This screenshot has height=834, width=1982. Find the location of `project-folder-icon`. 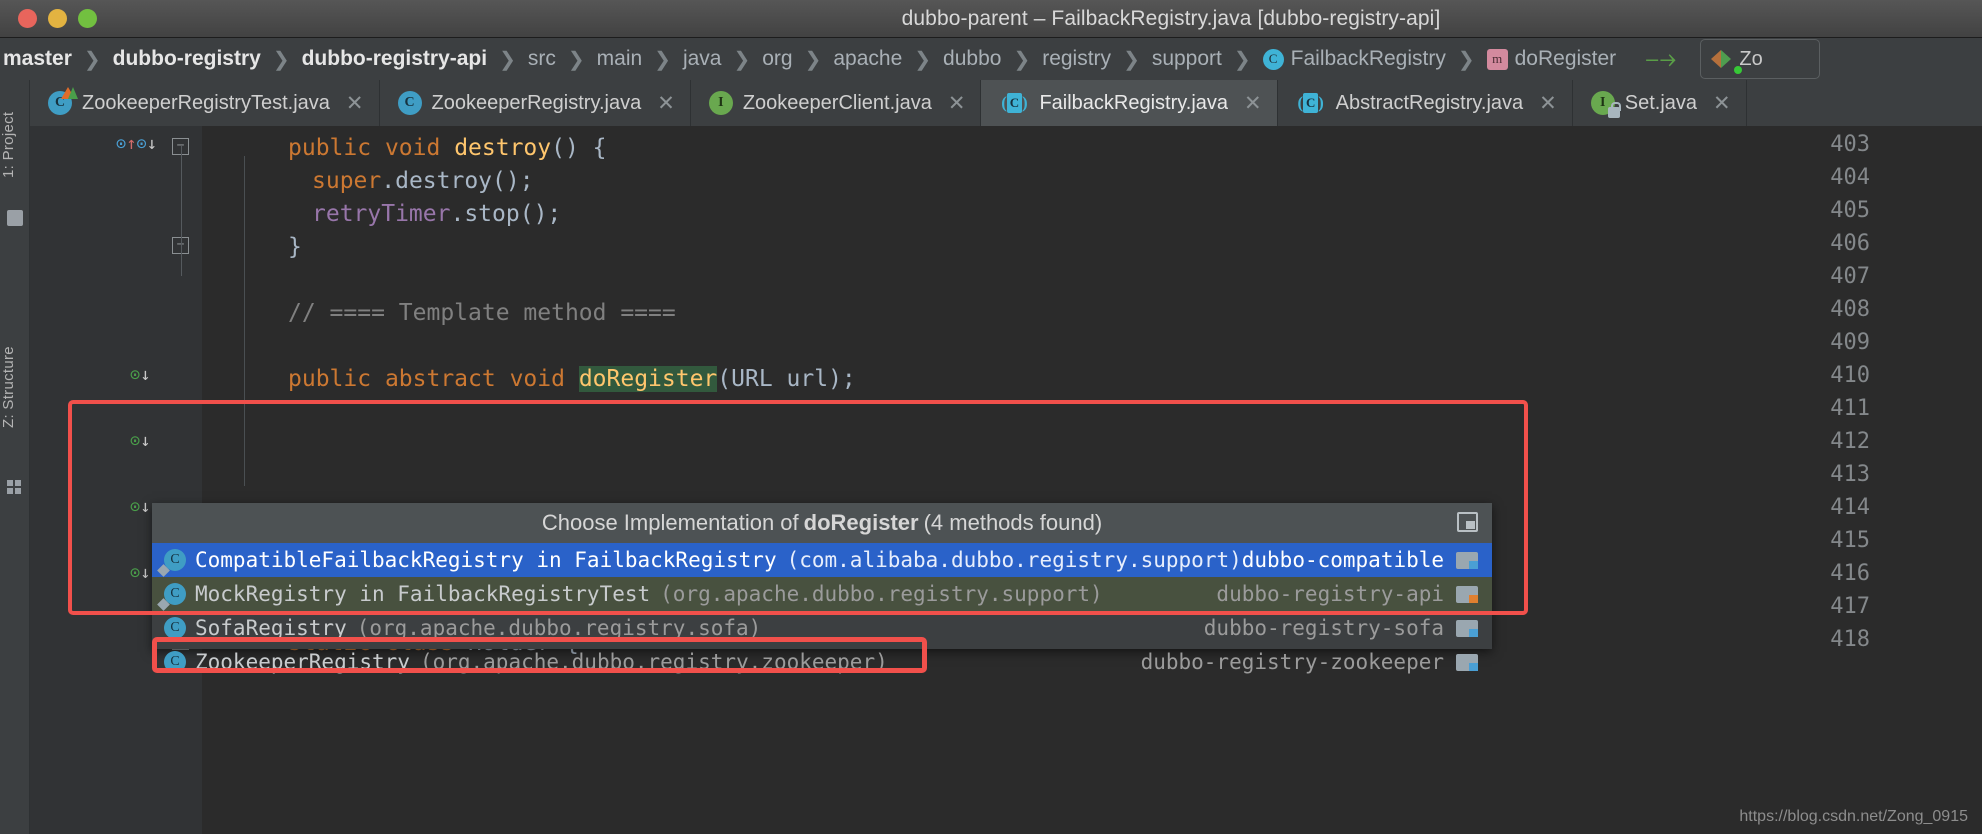

project-folder-icon is located at coordinates (15, 218).